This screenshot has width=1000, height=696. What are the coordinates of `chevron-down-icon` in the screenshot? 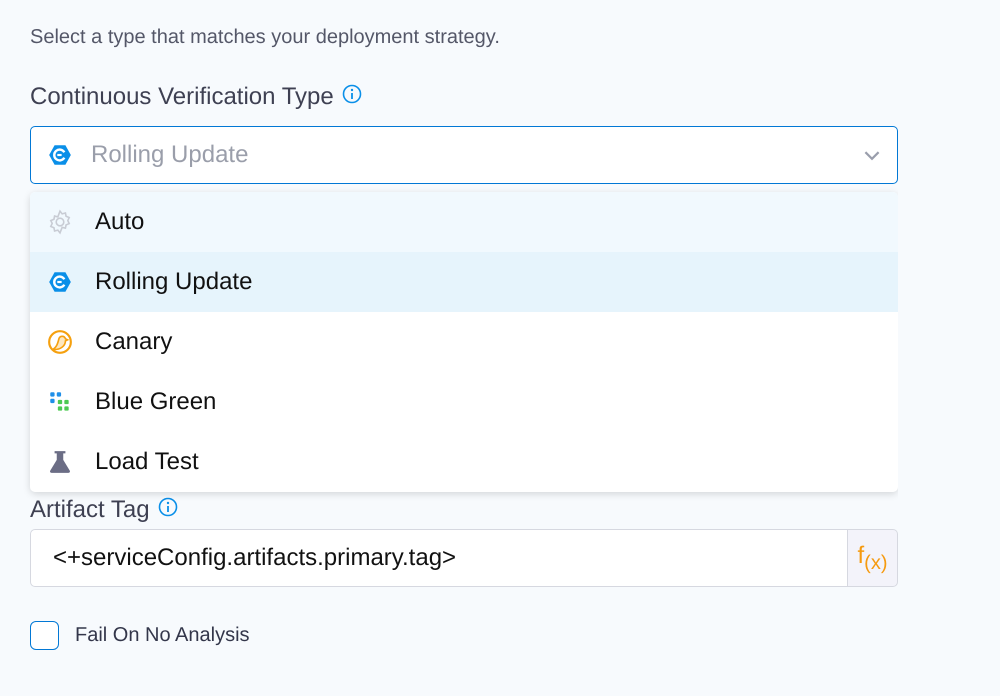 It's located at (872, 155).